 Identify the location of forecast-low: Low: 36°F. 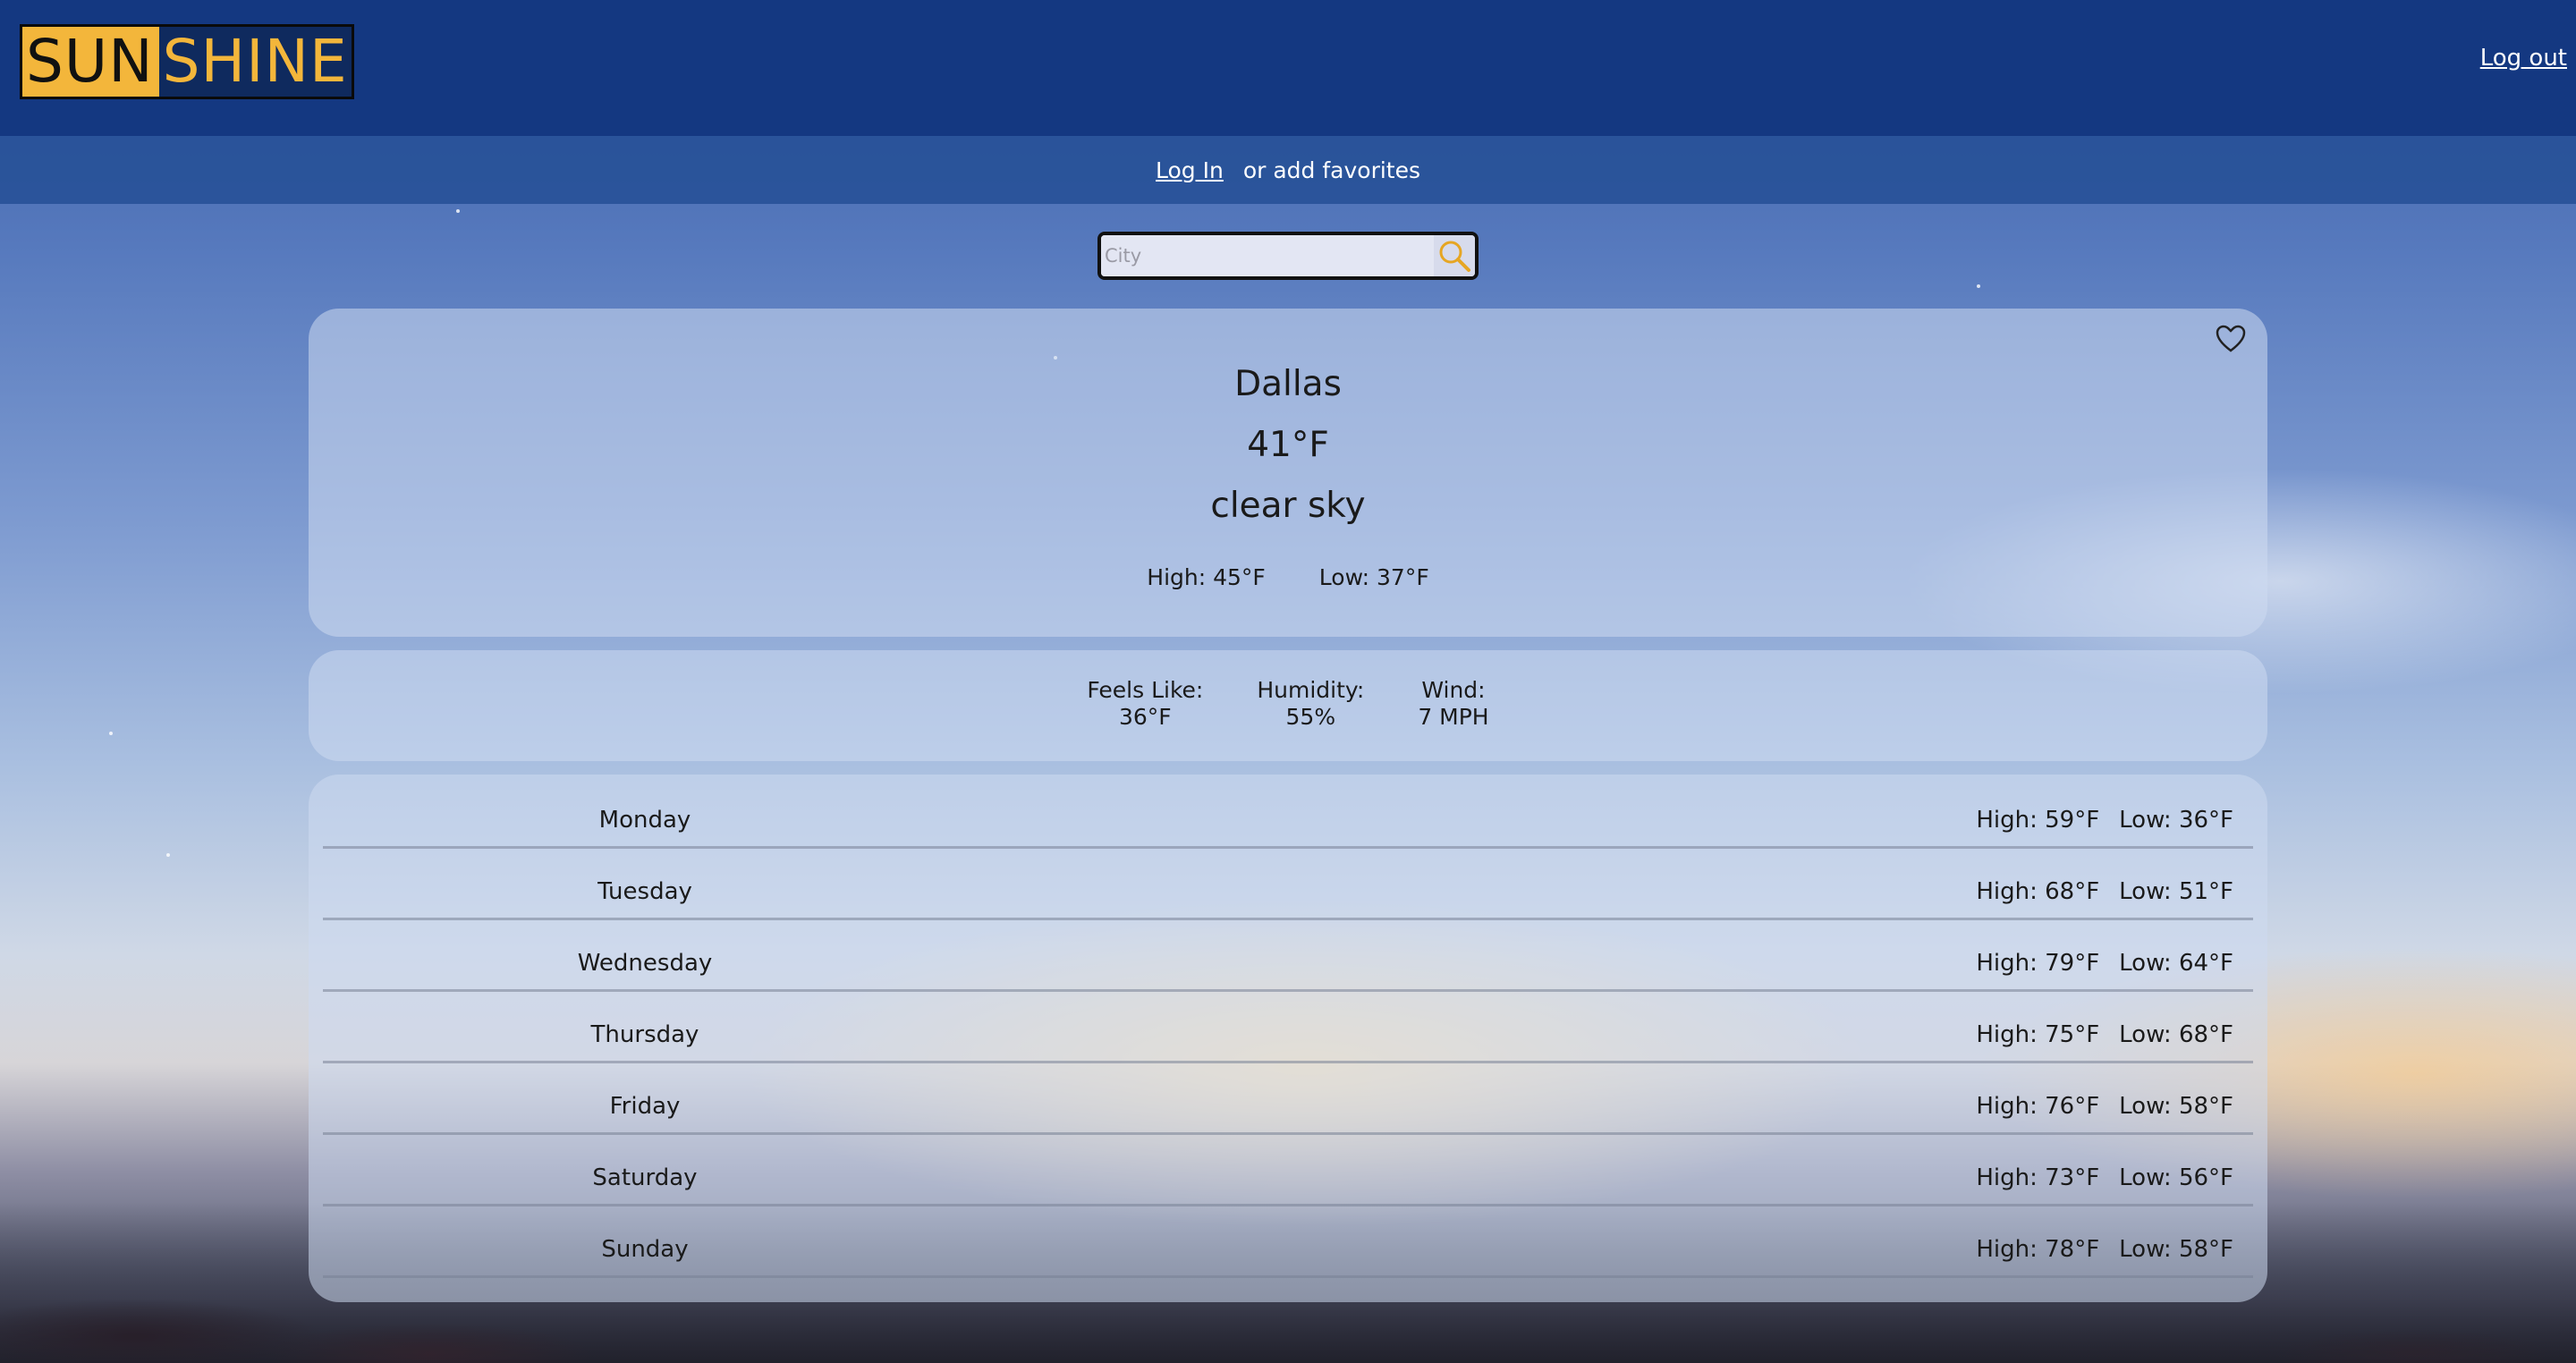
(2176, 821).